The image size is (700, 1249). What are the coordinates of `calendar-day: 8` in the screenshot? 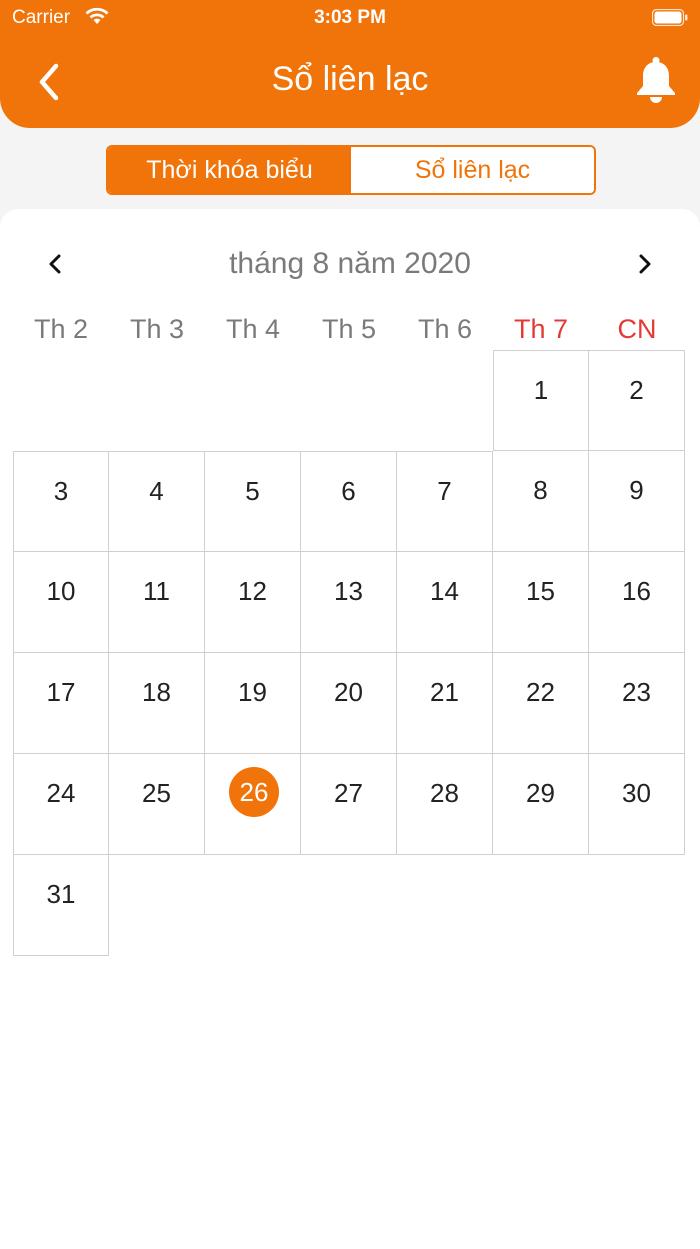 It's located at (541, 501).